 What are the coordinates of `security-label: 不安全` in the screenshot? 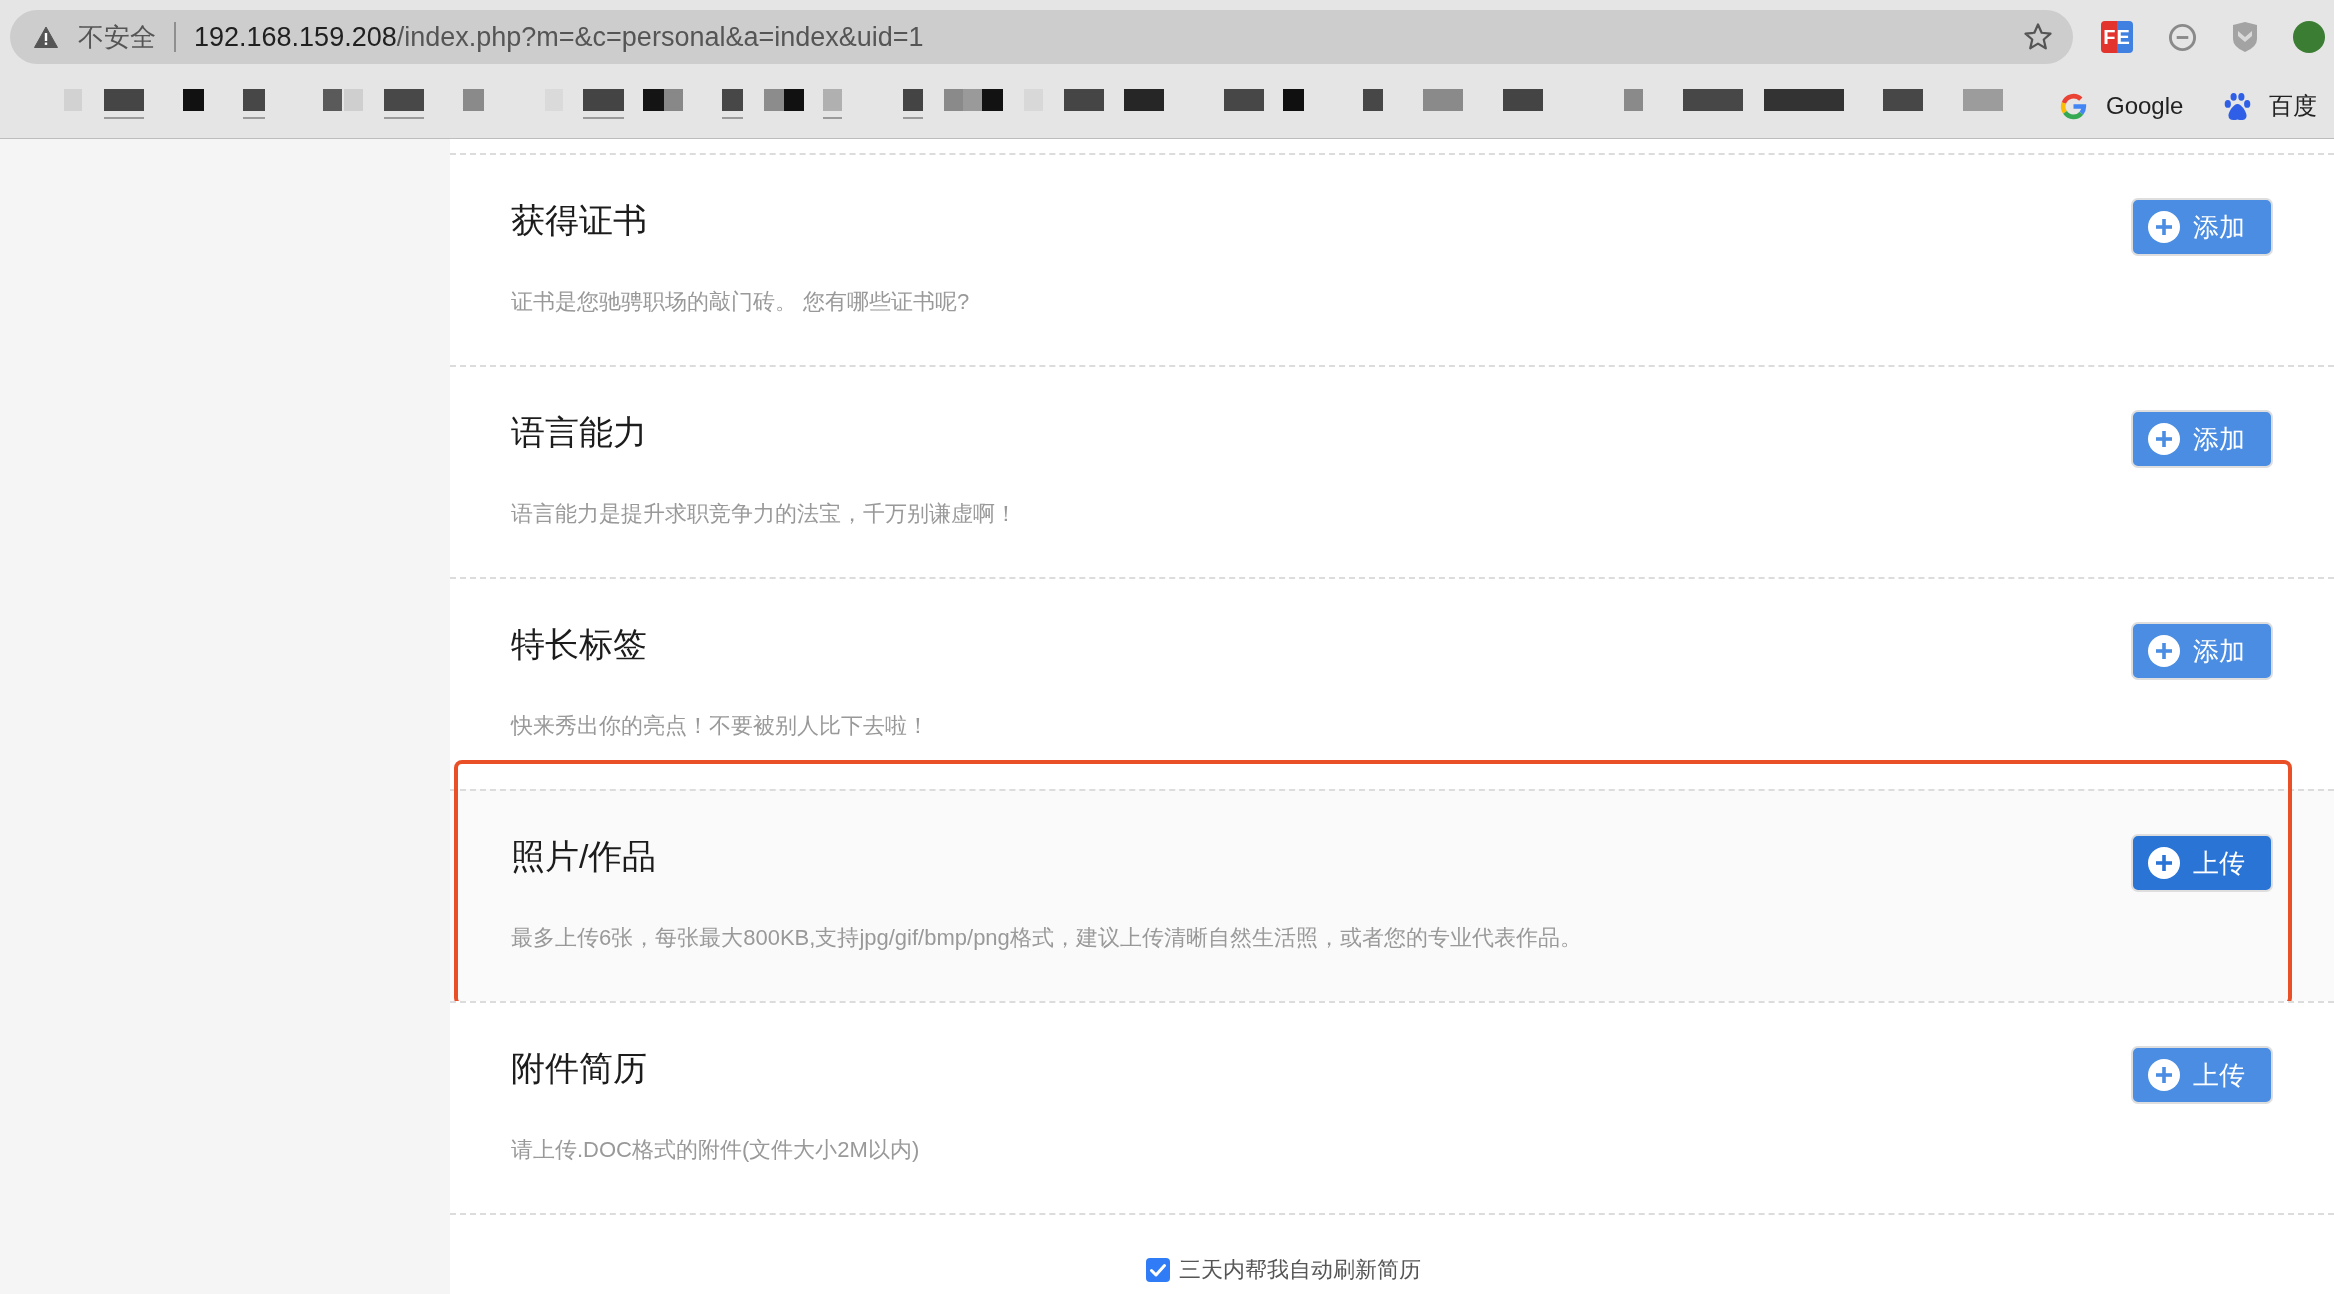 It's located at (117, 37).